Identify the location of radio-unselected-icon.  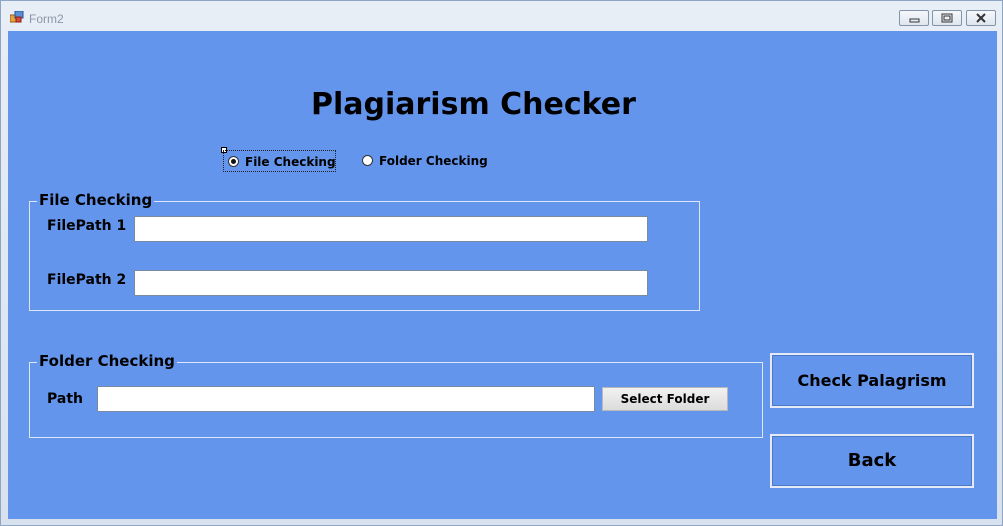
(367, 160).